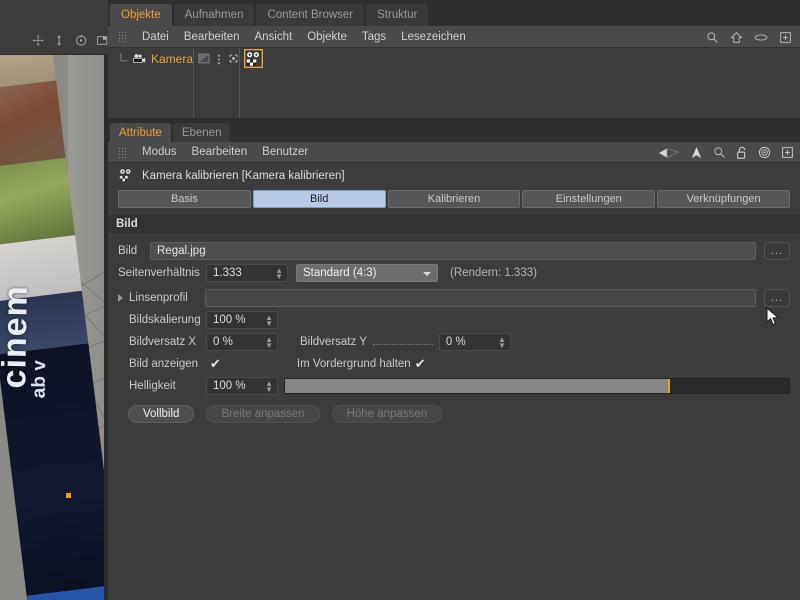  Describe the element at coordinates (151, 84) in the screenshot. I see `object-name-column: Kamera` at that location.